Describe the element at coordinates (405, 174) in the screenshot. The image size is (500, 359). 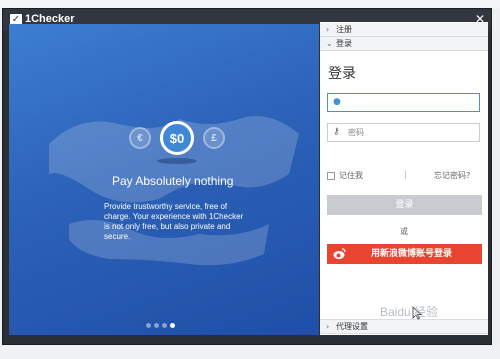
I see `divider` at that location.